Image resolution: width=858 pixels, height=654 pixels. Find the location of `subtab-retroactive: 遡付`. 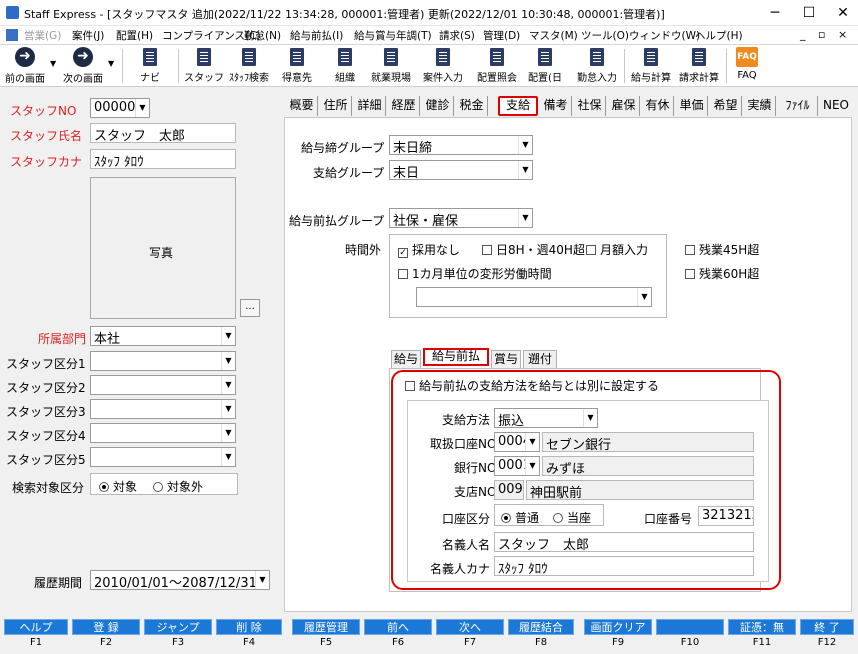

subtab-retroactive: 遡付 is located at coordinates (540, 359).